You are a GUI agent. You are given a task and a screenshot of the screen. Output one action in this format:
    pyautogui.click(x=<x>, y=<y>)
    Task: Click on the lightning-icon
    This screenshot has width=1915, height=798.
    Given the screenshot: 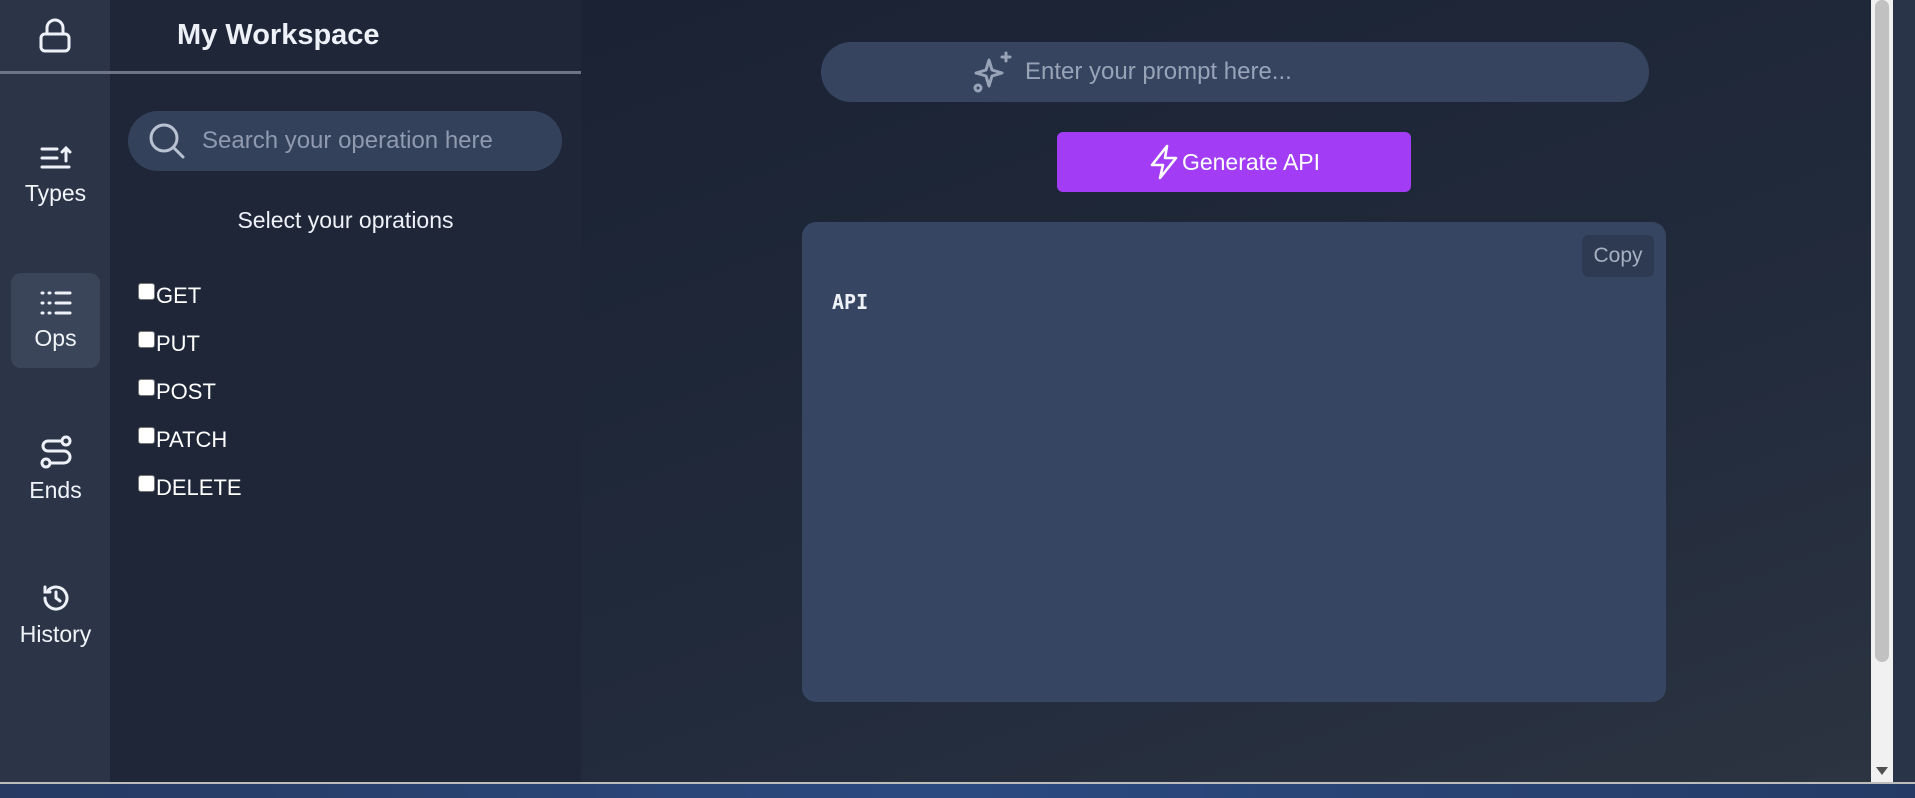 What is the action you would take?
    pyautogui.click(x=1164, y=162)
    